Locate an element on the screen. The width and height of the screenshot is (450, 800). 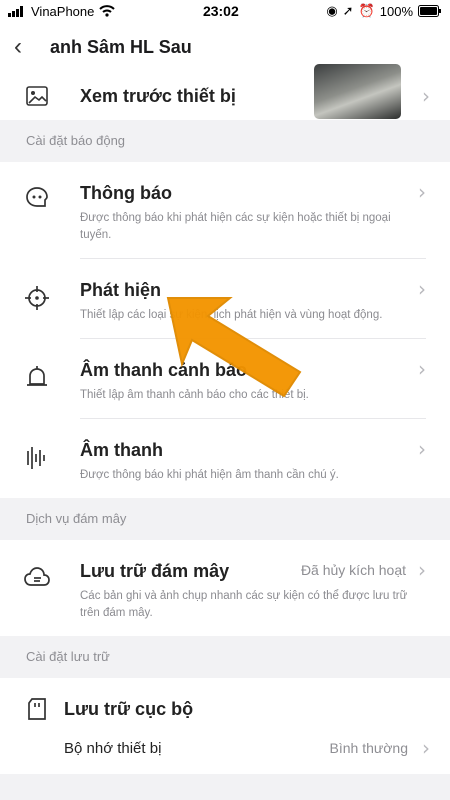
status-time: 23:02 is located at coordinates (220, 11).